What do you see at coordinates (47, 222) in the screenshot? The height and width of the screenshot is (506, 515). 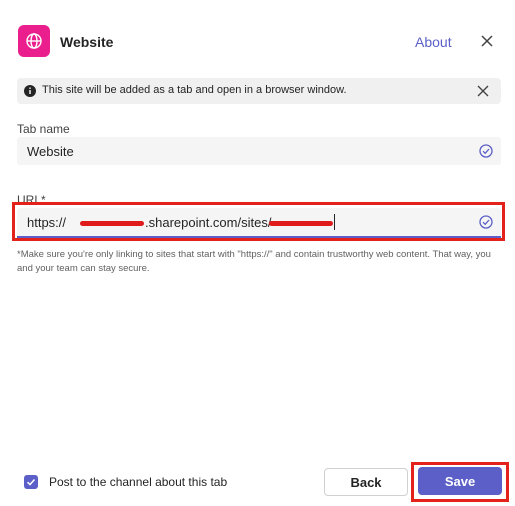 I see `url-prefix: https://` at bounding box center [47, 222].